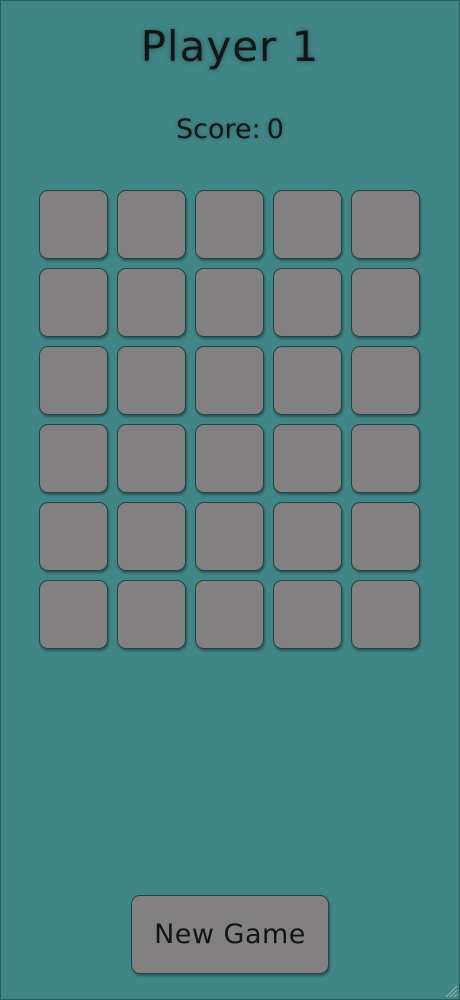 The image size is (460, 1000). What do you see at coordinates (451, 991) in the screenshot?
I see `resize-grip-icon` at bounding box center [451, 991].